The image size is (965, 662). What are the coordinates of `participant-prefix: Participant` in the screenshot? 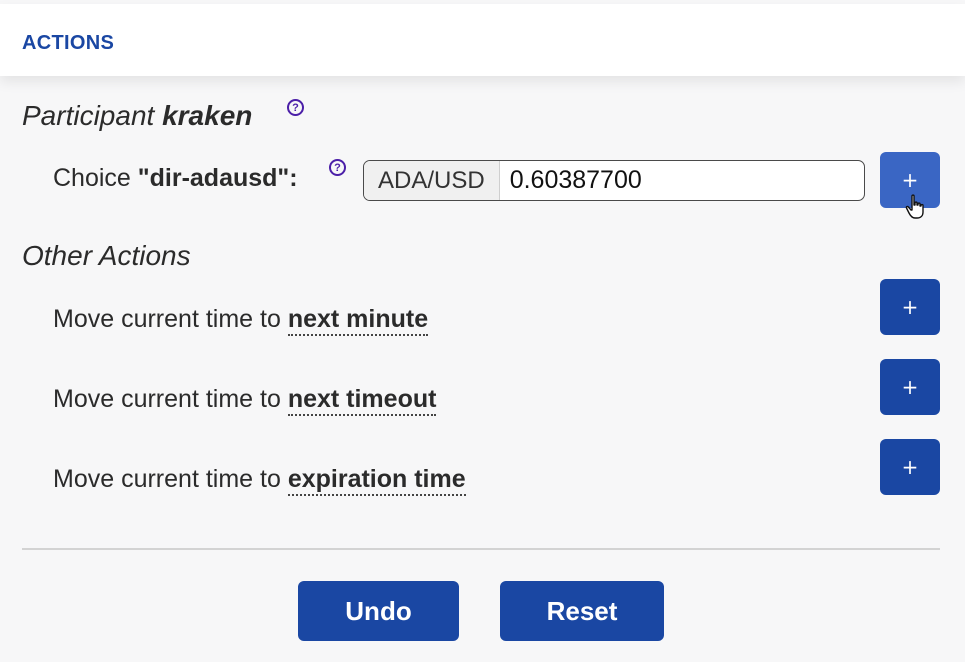 It's located at (88, 115).